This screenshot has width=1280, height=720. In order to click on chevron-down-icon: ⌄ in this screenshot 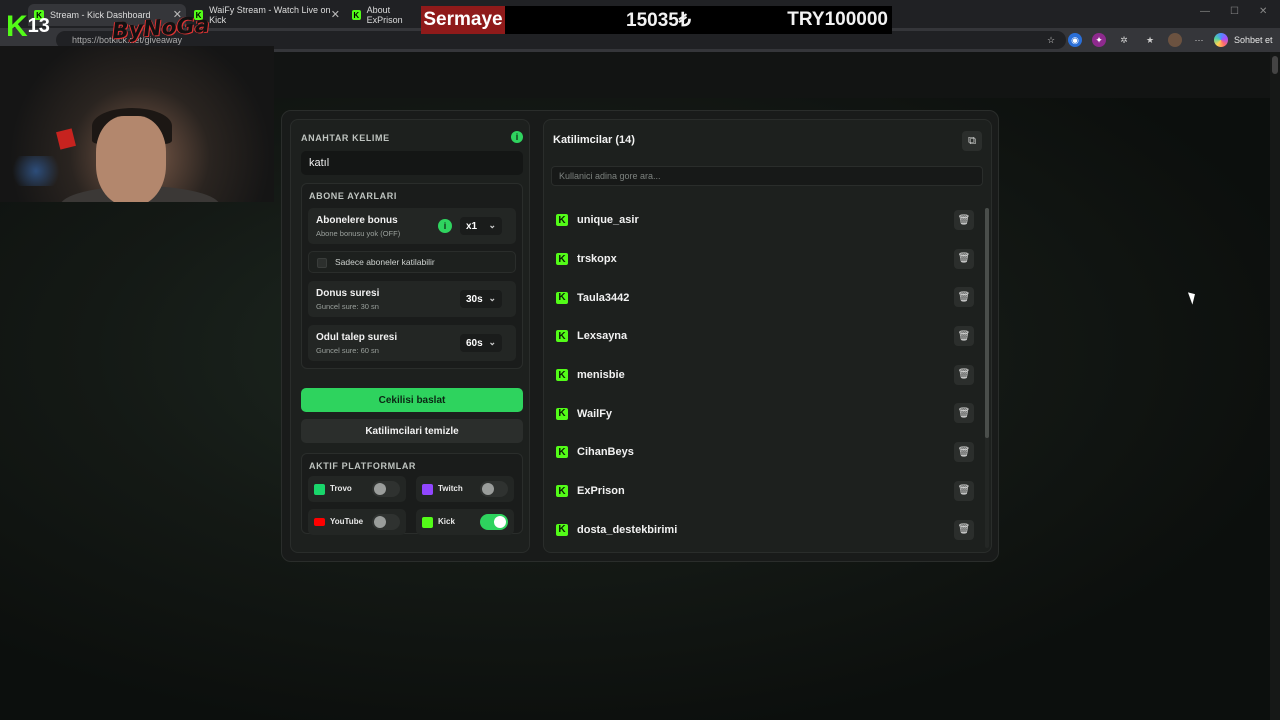, I will do `click(492, 298)`.